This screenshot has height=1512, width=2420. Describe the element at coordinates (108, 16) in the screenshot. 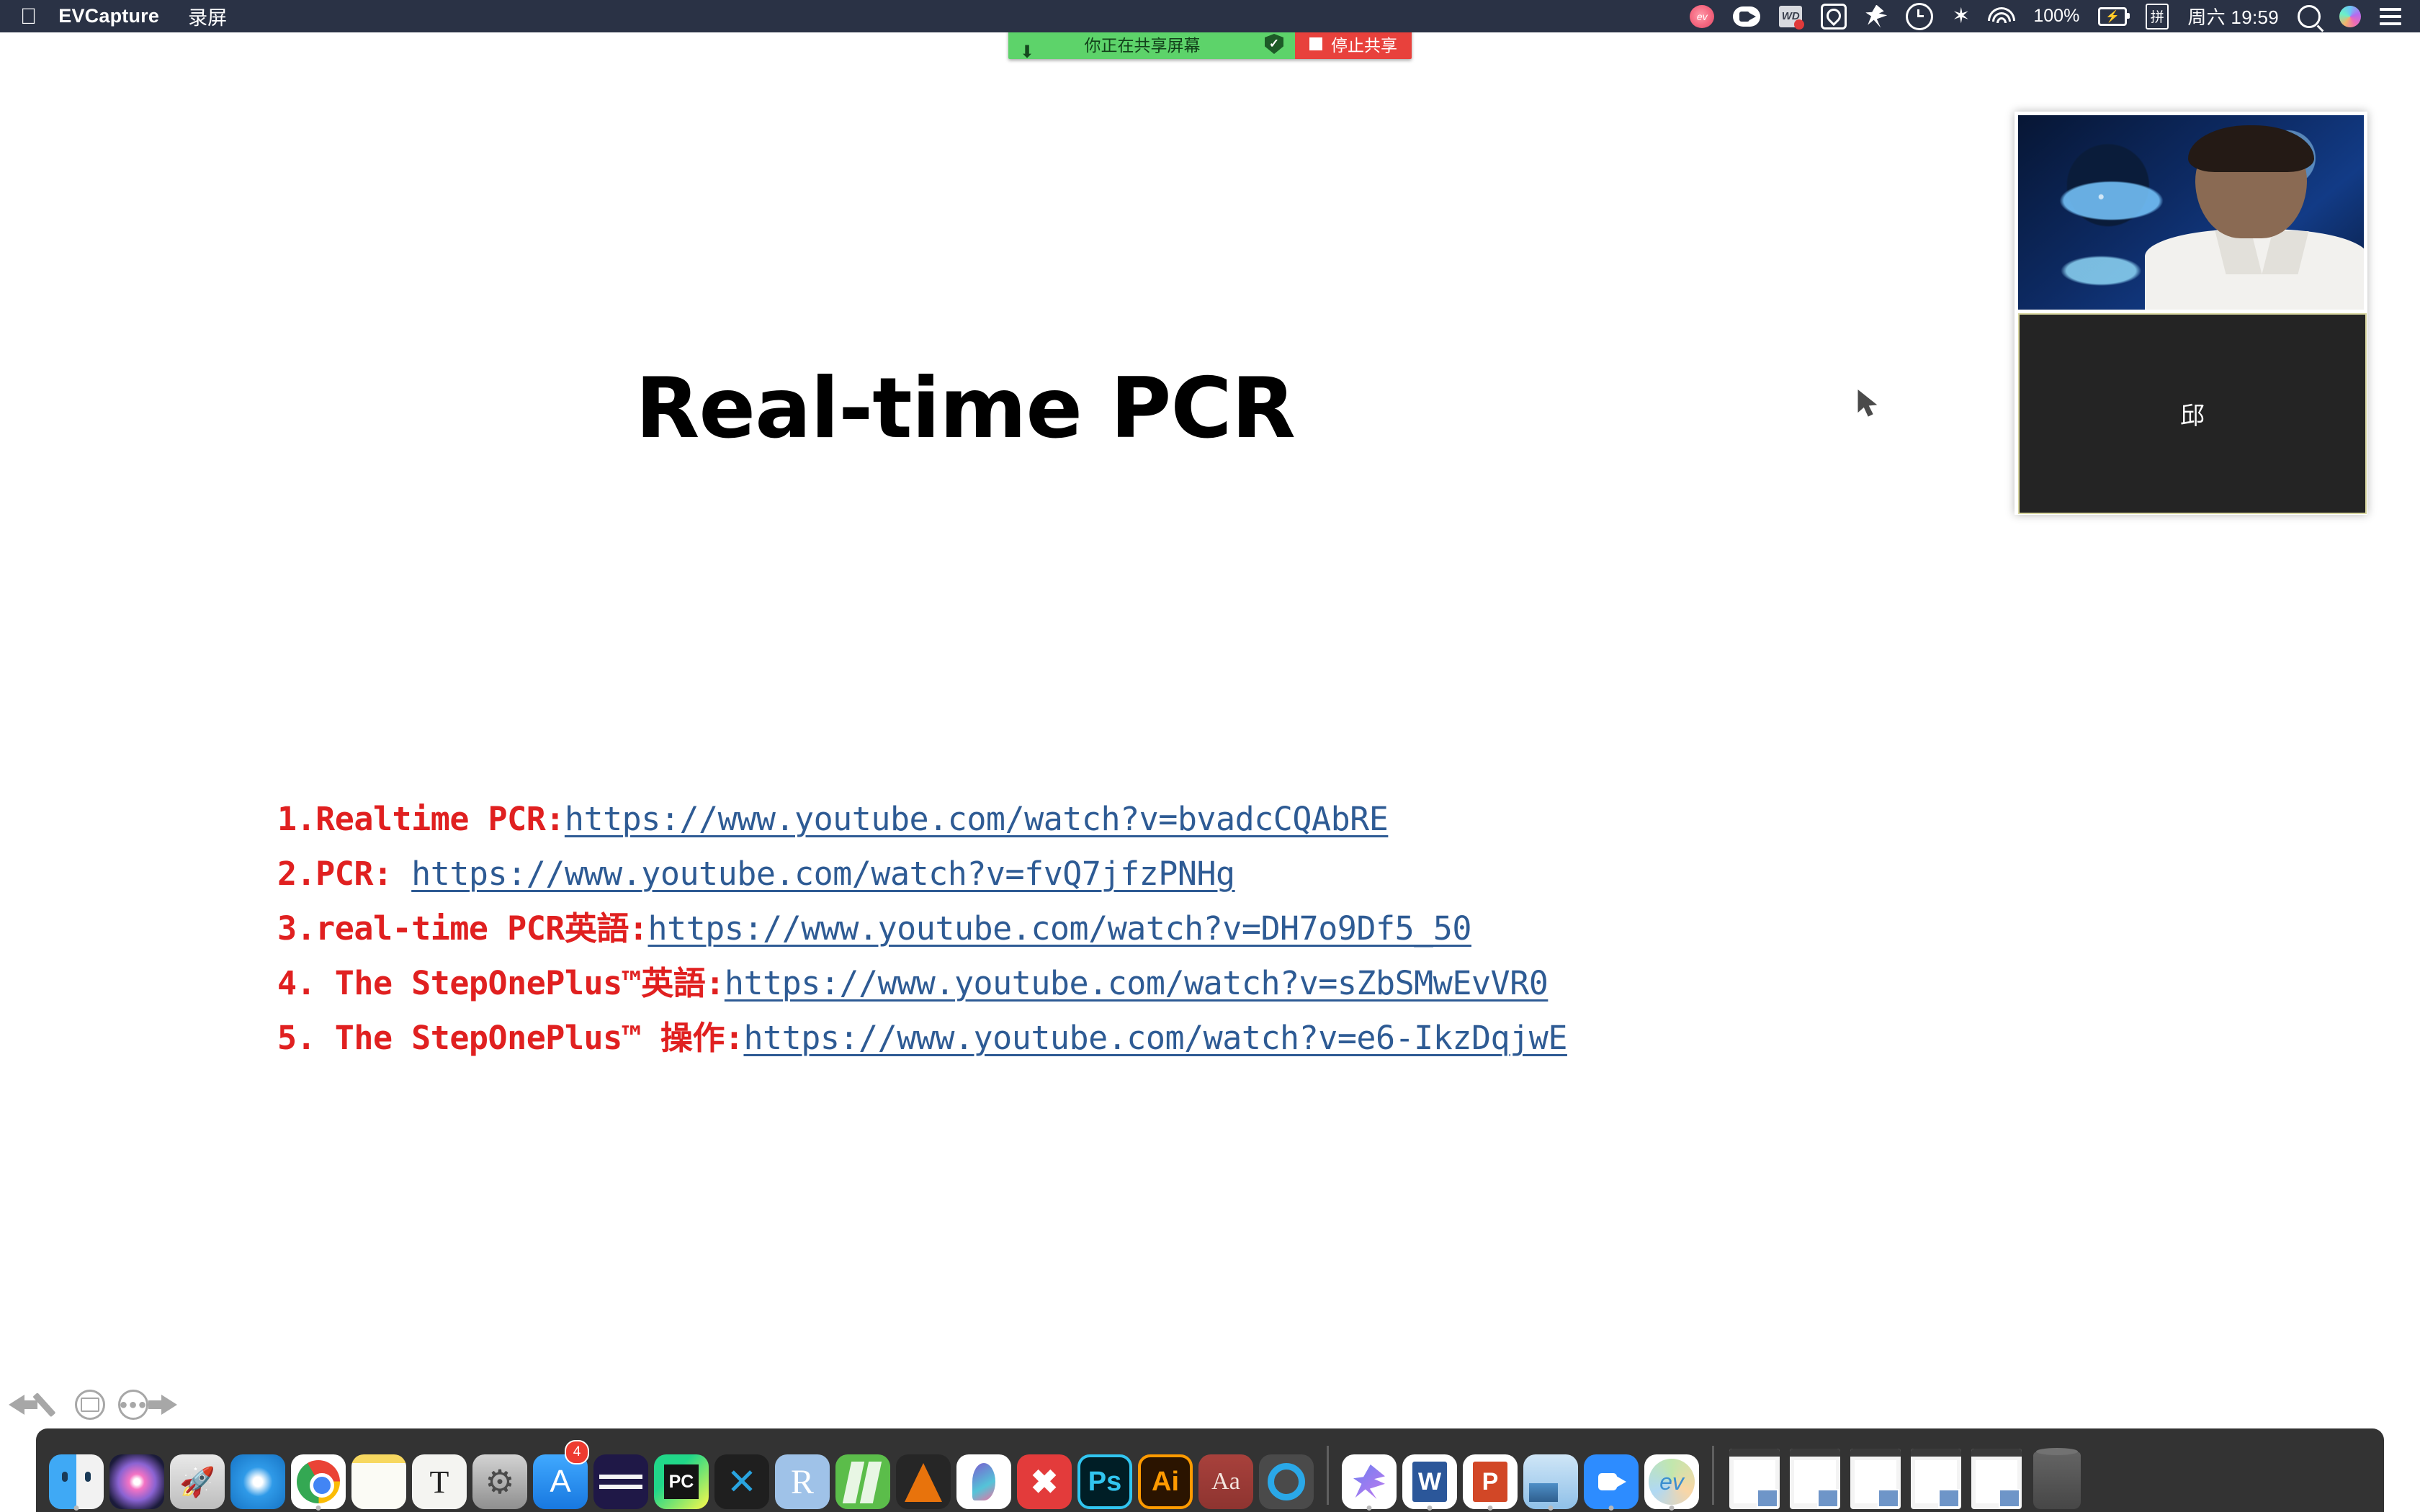

I see `menu-bar-app-name: EVCapture` at that location.